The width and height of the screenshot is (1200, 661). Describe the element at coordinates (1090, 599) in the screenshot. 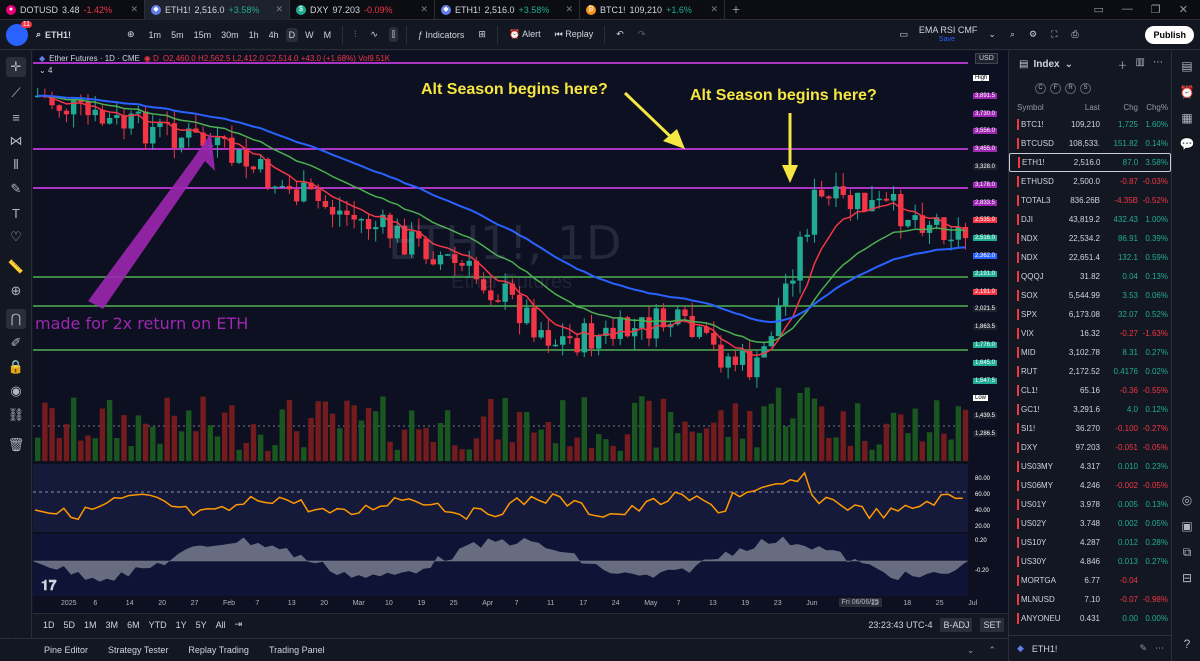

I see `watchlist-row: MLNUSD 7.10 -0.07 -0.98%` at that location.